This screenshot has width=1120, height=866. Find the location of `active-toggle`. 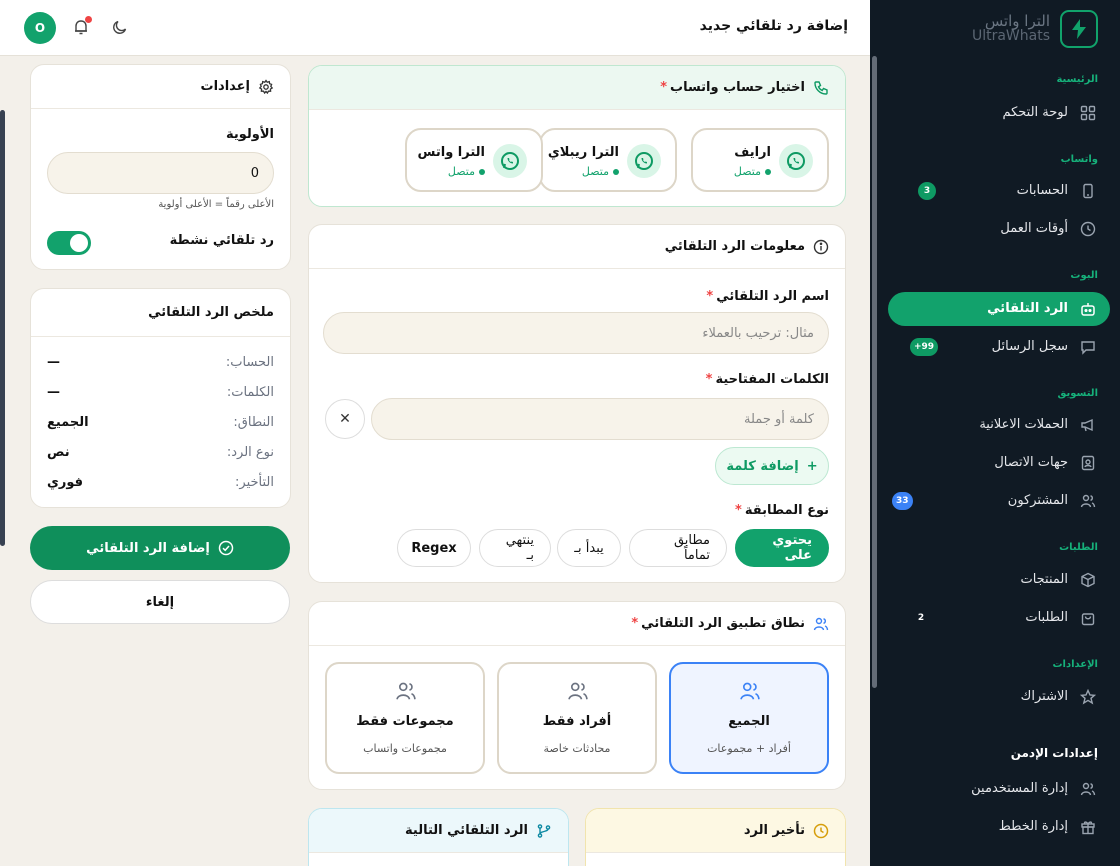

active-toggle is located at coordinates (69, 243).